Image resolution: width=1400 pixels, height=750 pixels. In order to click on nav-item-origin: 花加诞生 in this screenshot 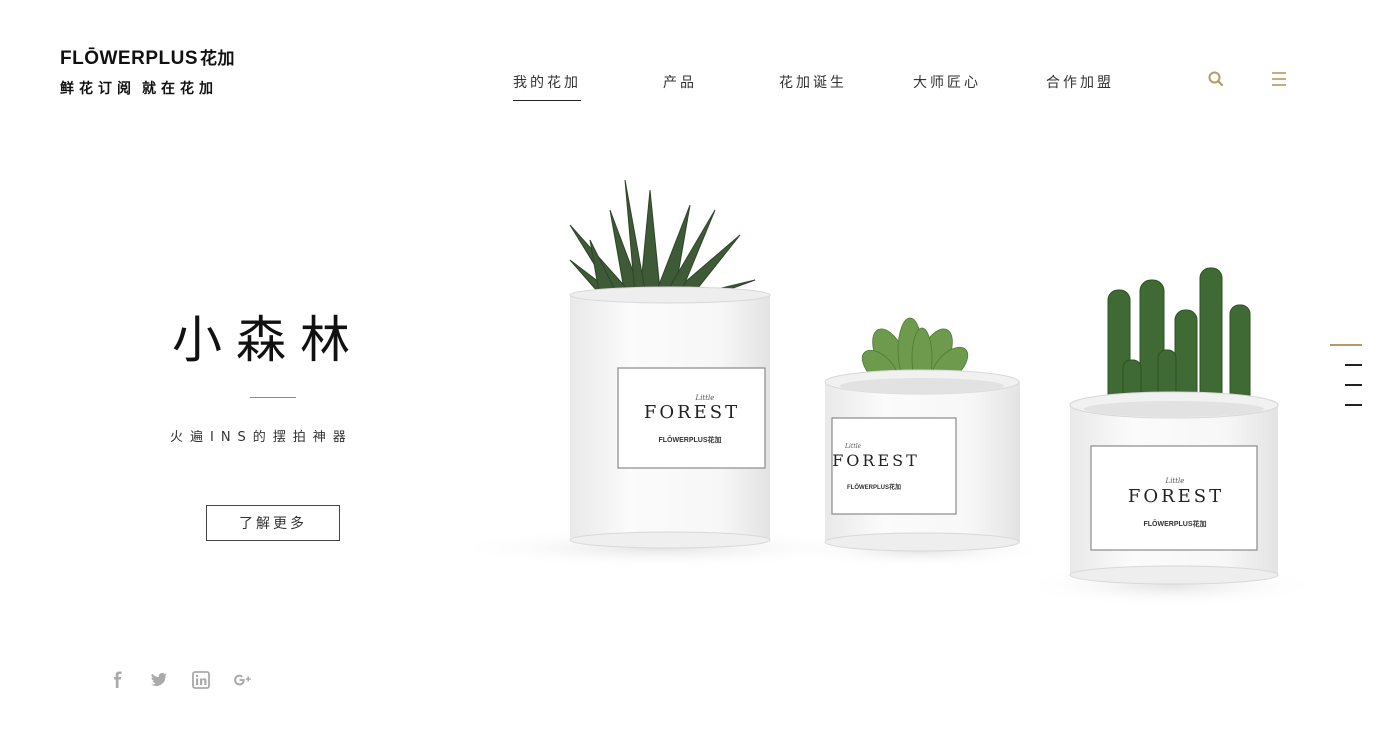, I will do `click(813, 82)`.